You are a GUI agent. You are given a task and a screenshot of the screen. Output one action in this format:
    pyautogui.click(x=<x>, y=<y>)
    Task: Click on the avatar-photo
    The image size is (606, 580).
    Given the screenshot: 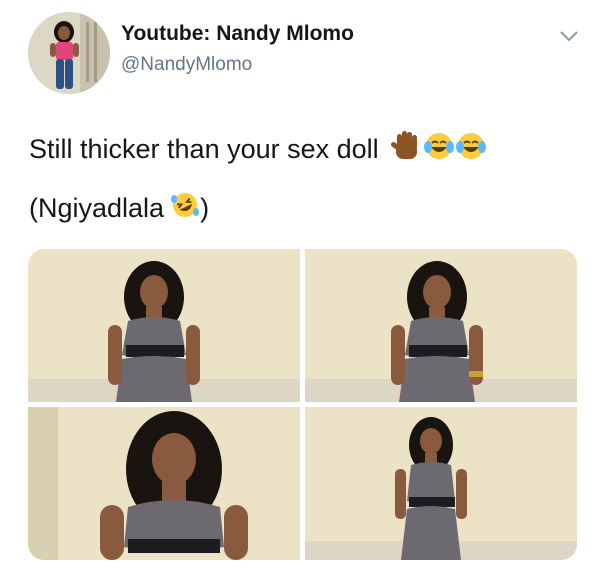 What is the action you would take?
    pyautogui.click(x=69, y=53)
    